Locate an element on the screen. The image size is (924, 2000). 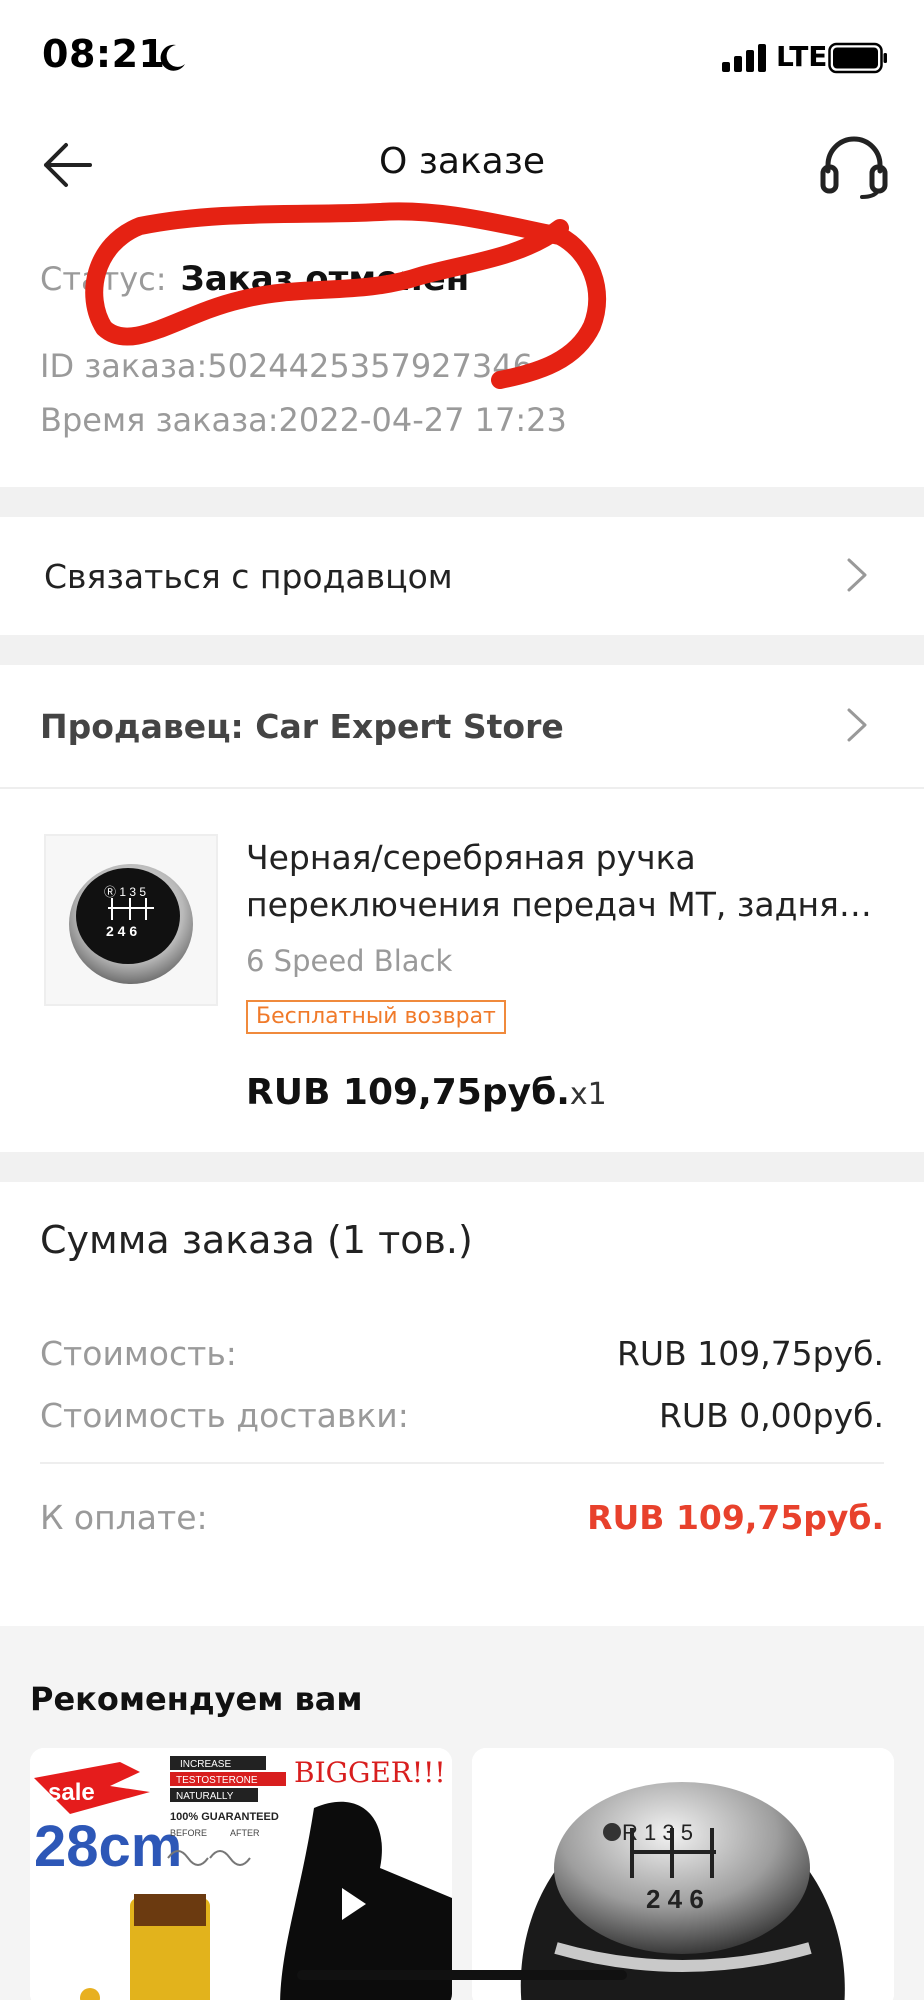
page-title: О заказе is located at coordinates (462, 161).